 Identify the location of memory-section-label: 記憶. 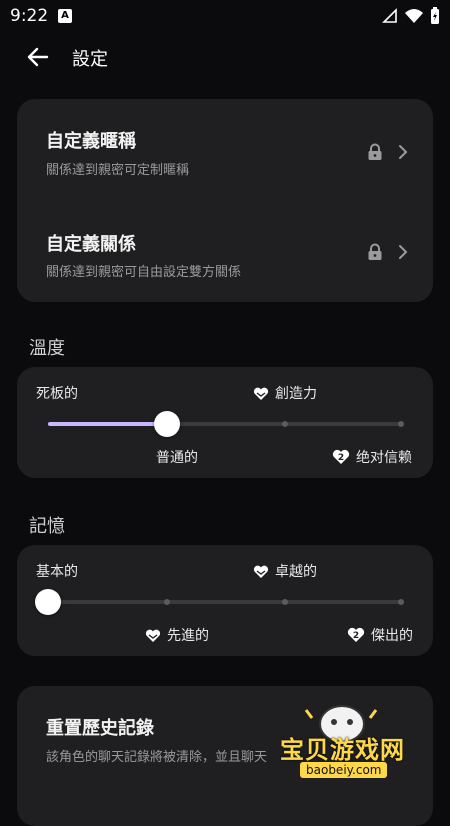
(47, 526).